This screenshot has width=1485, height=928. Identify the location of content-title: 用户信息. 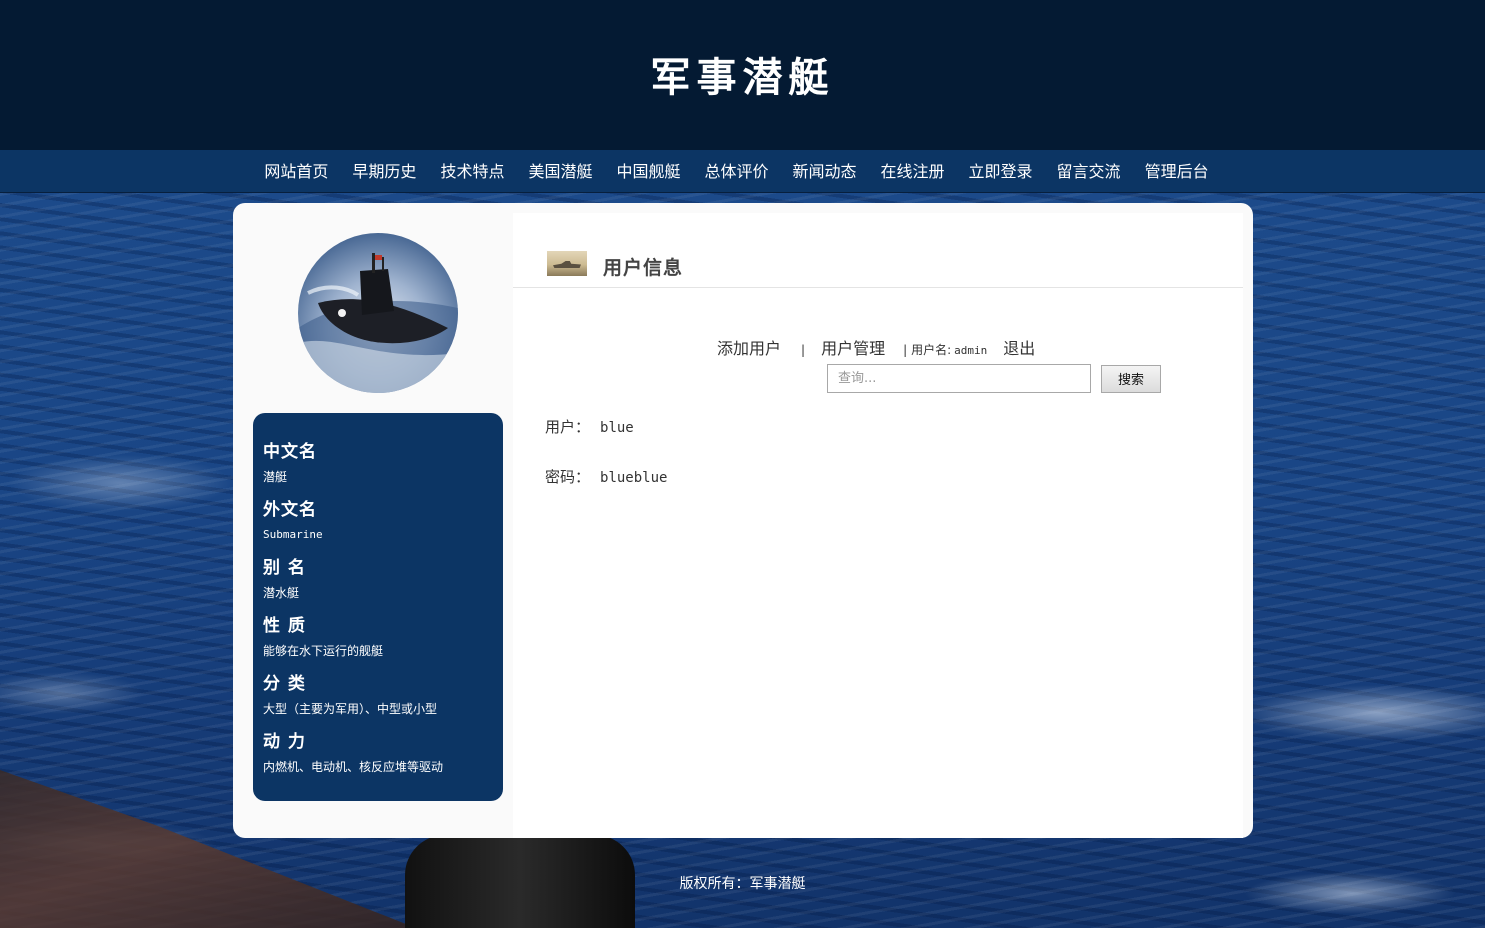
(643, 268).